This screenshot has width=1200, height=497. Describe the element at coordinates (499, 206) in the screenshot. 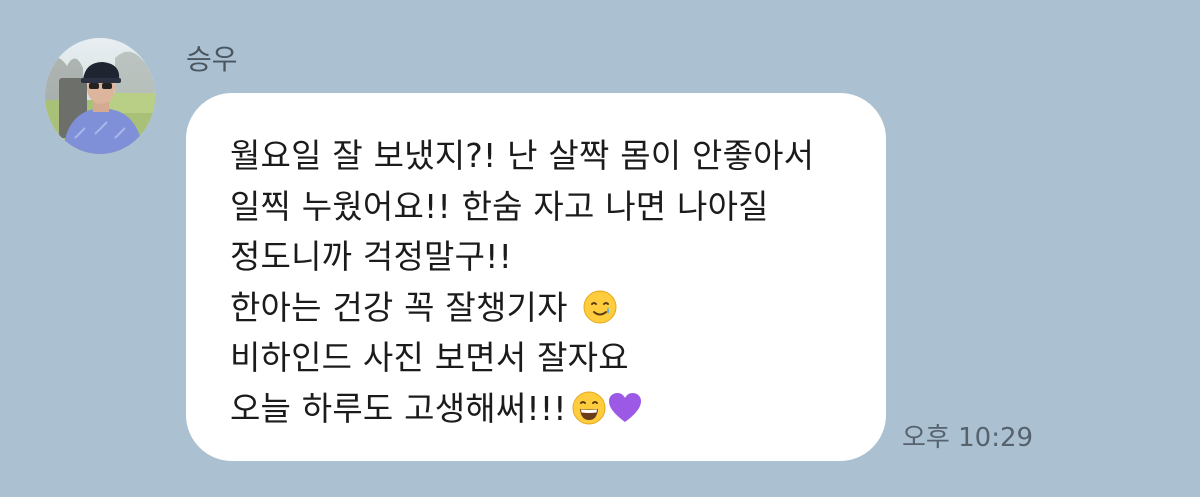

I see `message-line-text: 일찍 누웠어요!! 한숨 자고 나면 나아질` at that location.